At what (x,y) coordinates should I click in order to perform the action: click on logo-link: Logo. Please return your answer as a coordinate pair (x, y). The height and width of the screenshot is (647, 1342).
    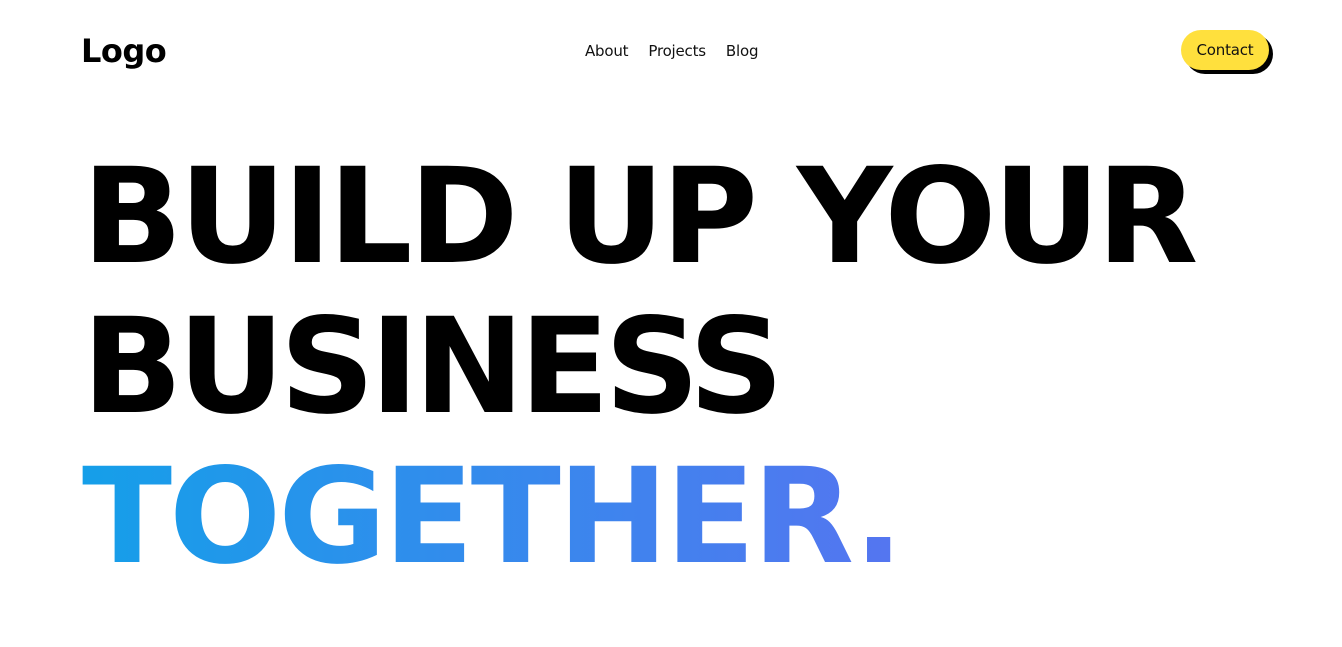
    Looking at the image, I should click on (124, 51).